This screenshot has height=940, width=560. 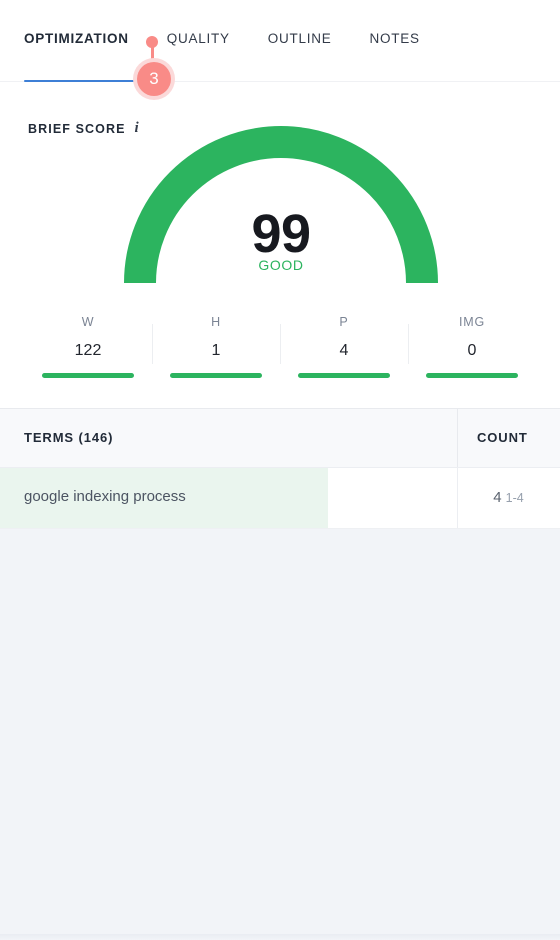 I want to click on tab-optimization: OPTIMIZATION, so click(x=76, y=38).